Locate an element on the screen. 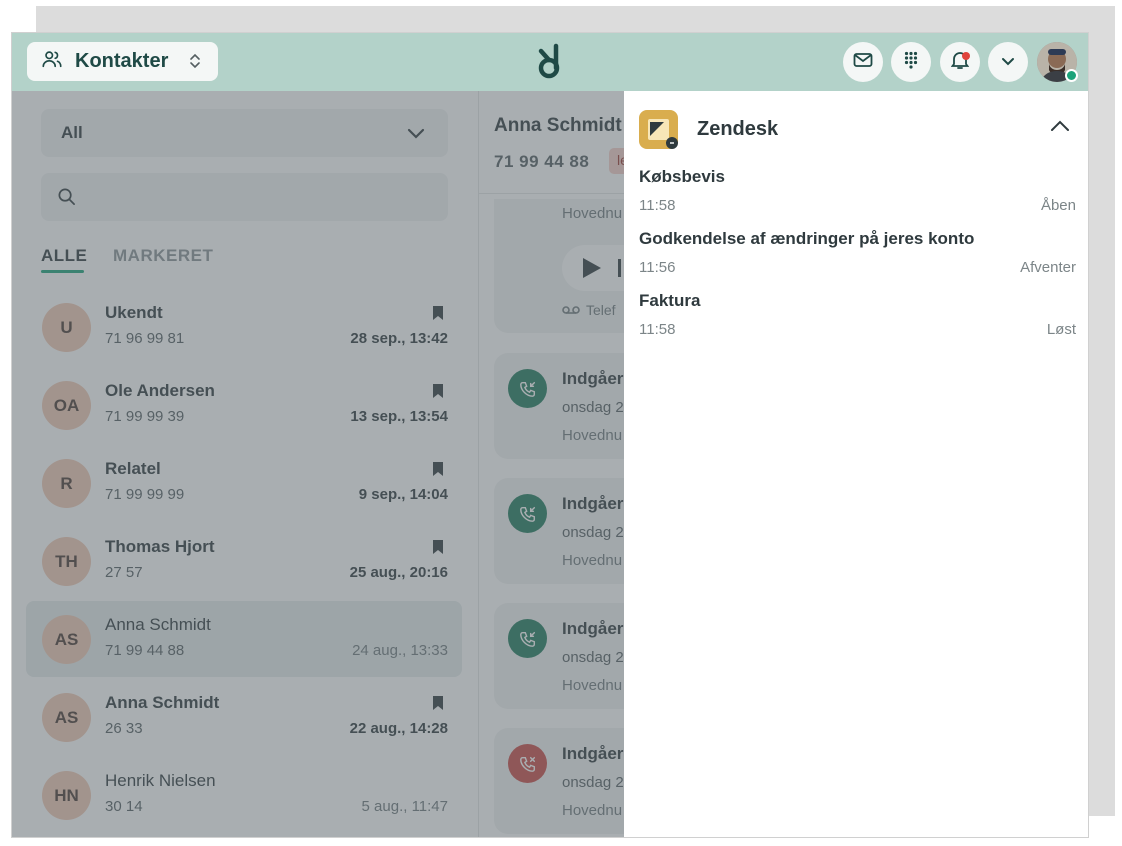  contact-name: Thomas Hjort is located at coordinates (160, 546).